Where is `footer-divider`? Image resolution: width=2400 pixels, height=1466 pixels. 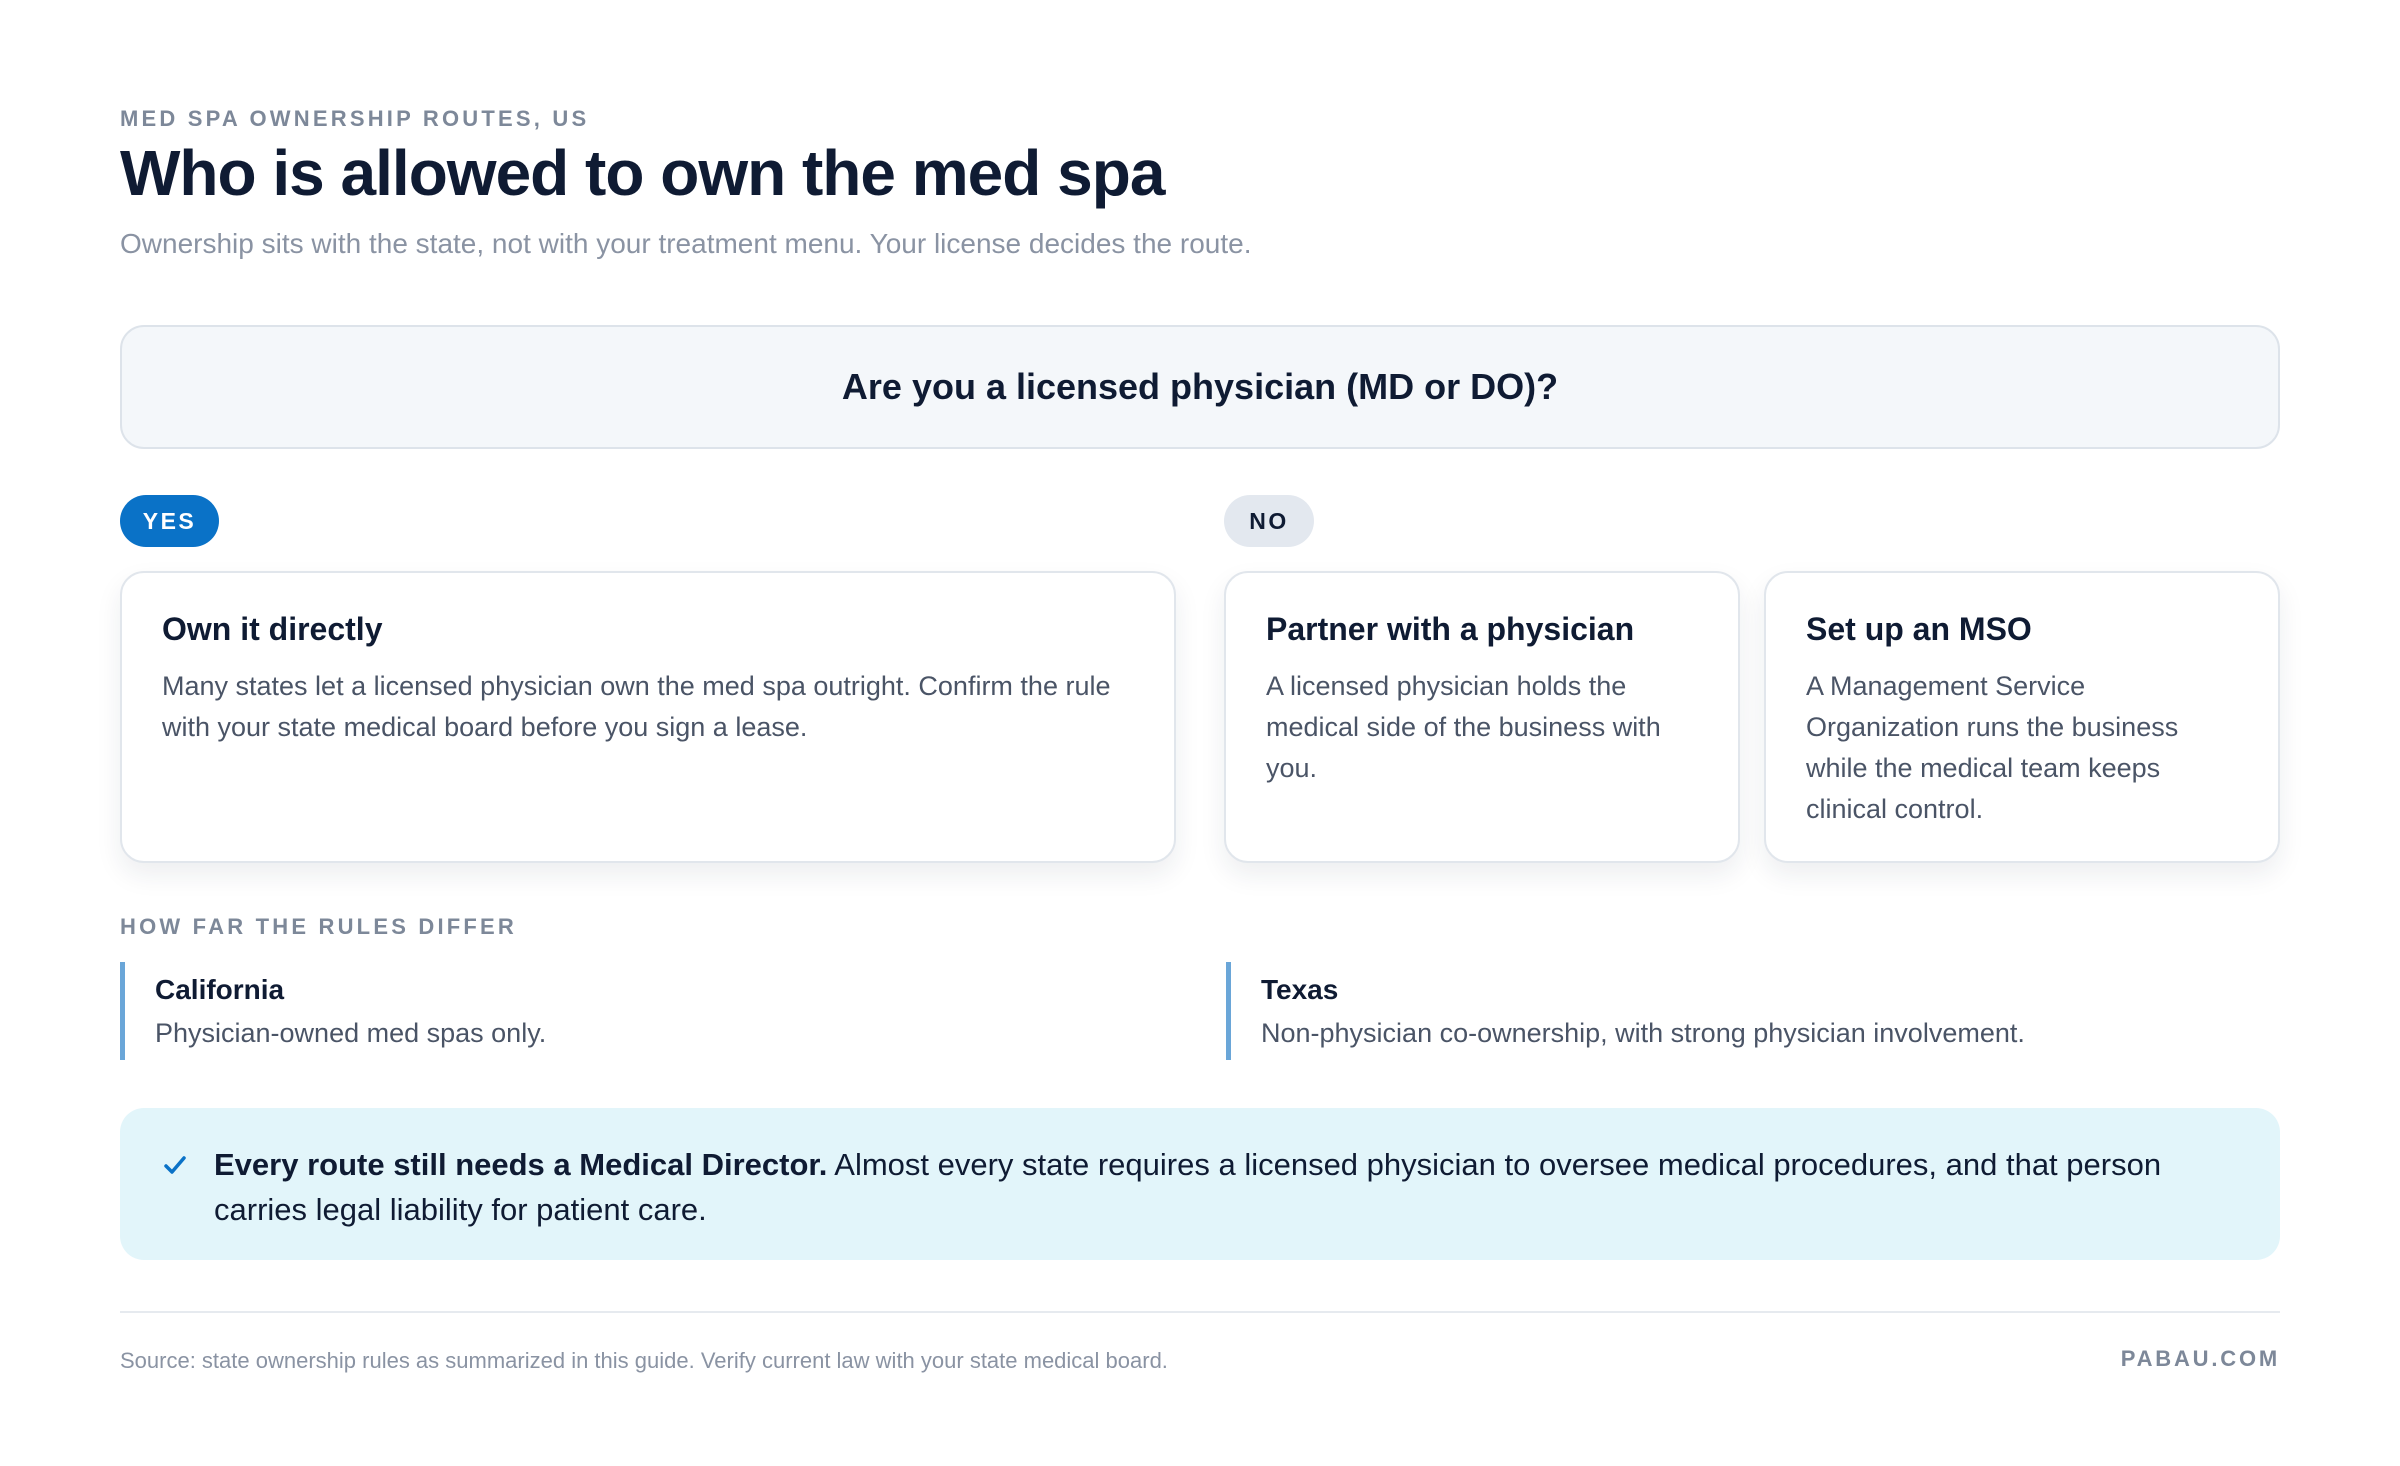
footer-divider is located at coordinates (1200, 1312).